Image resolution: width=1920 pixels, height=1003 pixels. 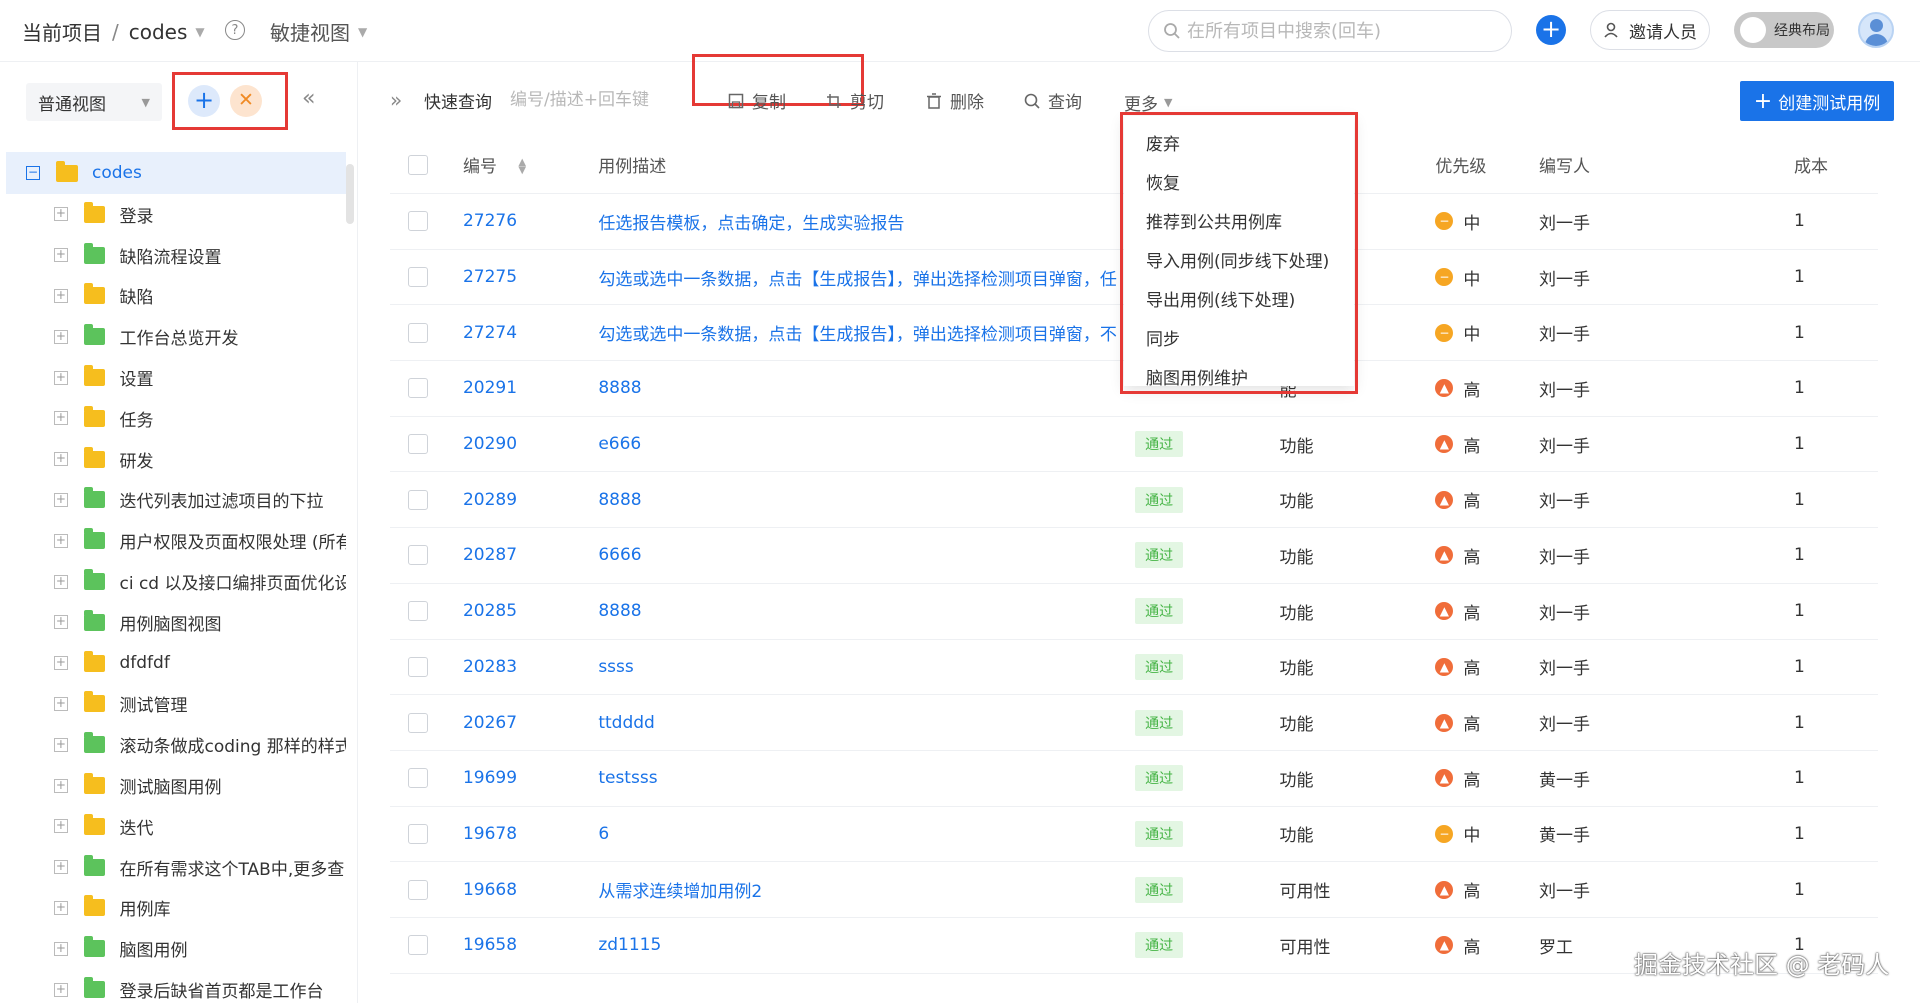 I want to click on case-id-link: 19658, so click(x=490, y=945).